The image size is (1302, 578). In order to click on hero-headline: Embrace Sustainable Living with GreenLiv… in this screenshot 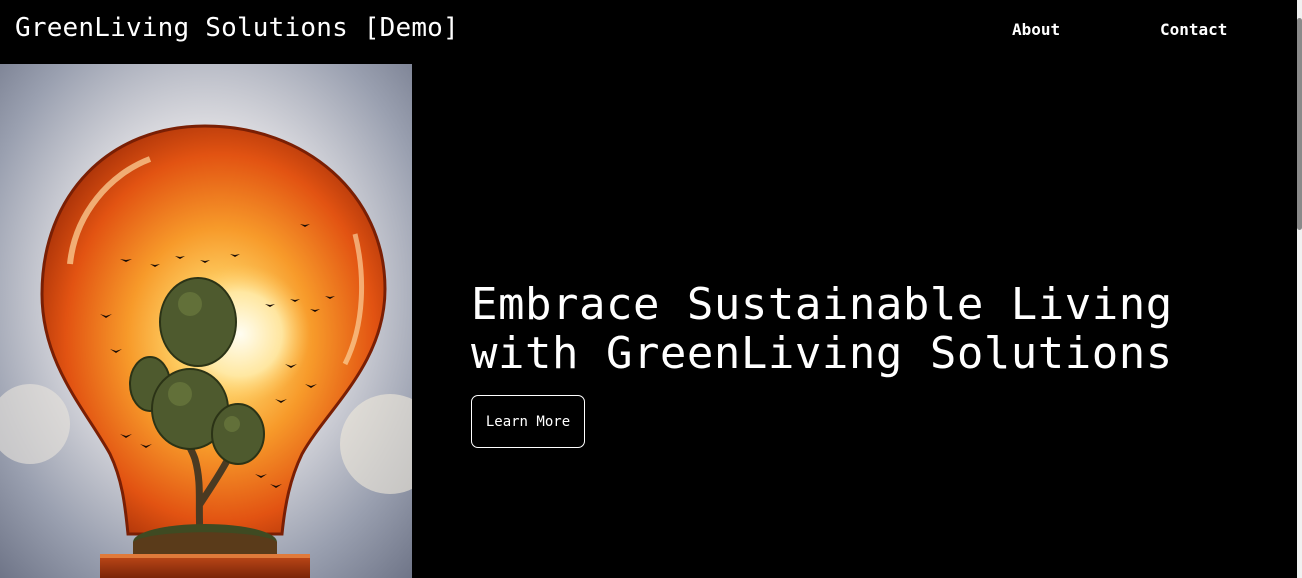, I will do `click(851, 329)`.